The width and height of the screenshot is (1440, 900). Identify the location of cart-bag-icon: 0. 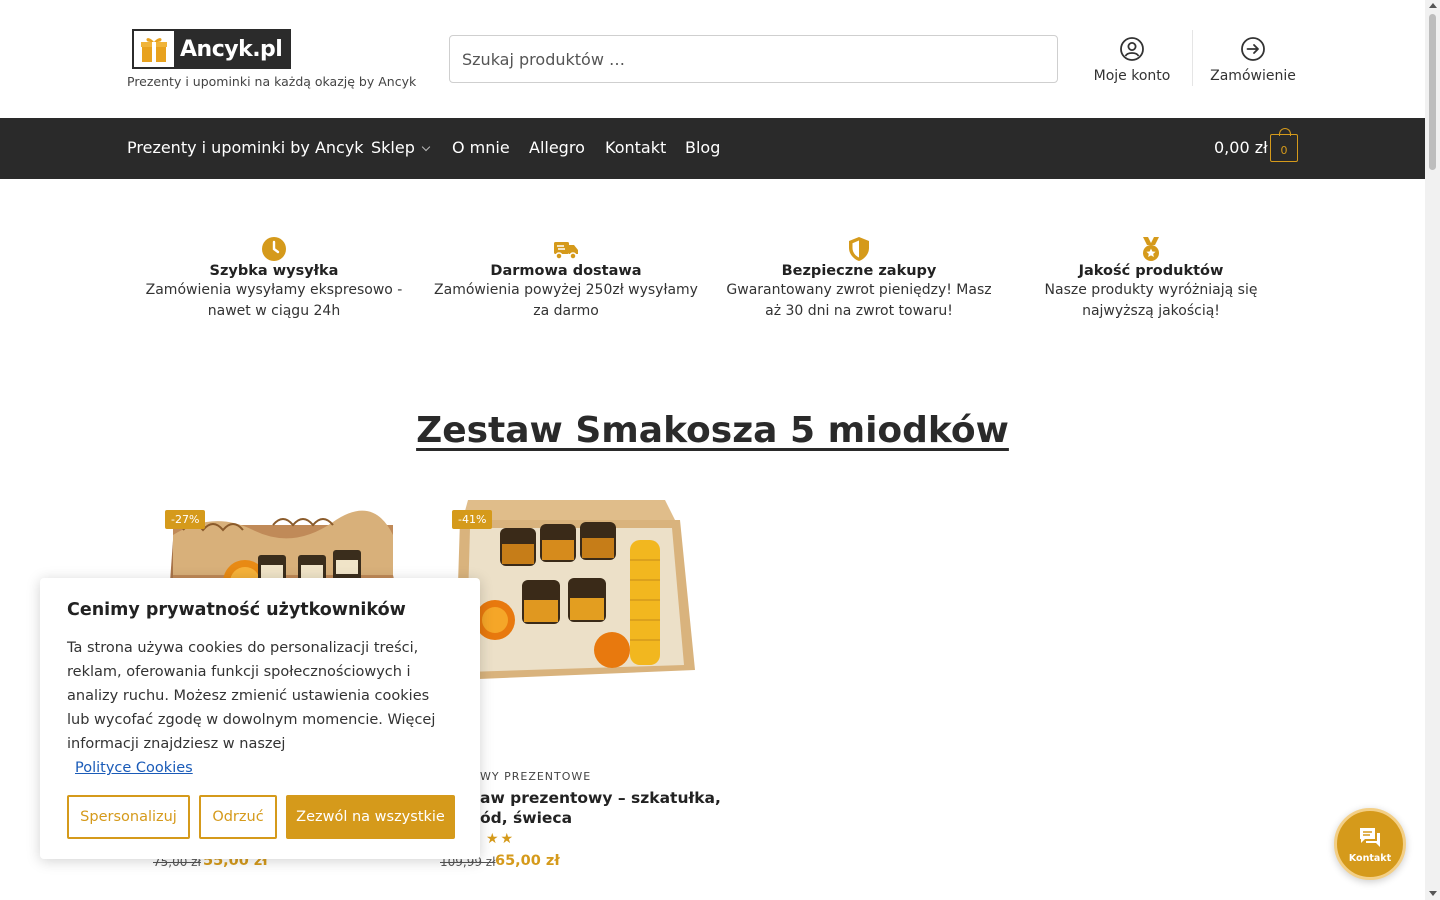
(1284, 145).